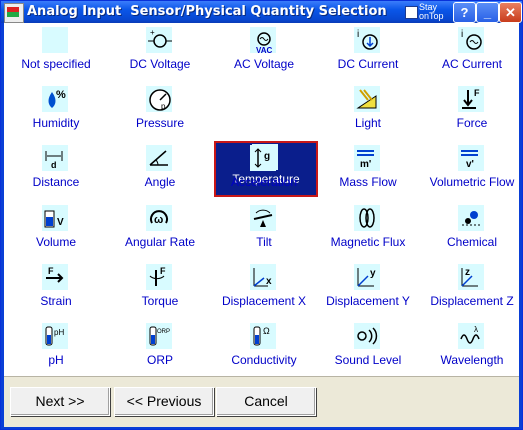 The width and height of the screenshot is (523, 430). I want to click on svg-text: p, so click(163, 106).